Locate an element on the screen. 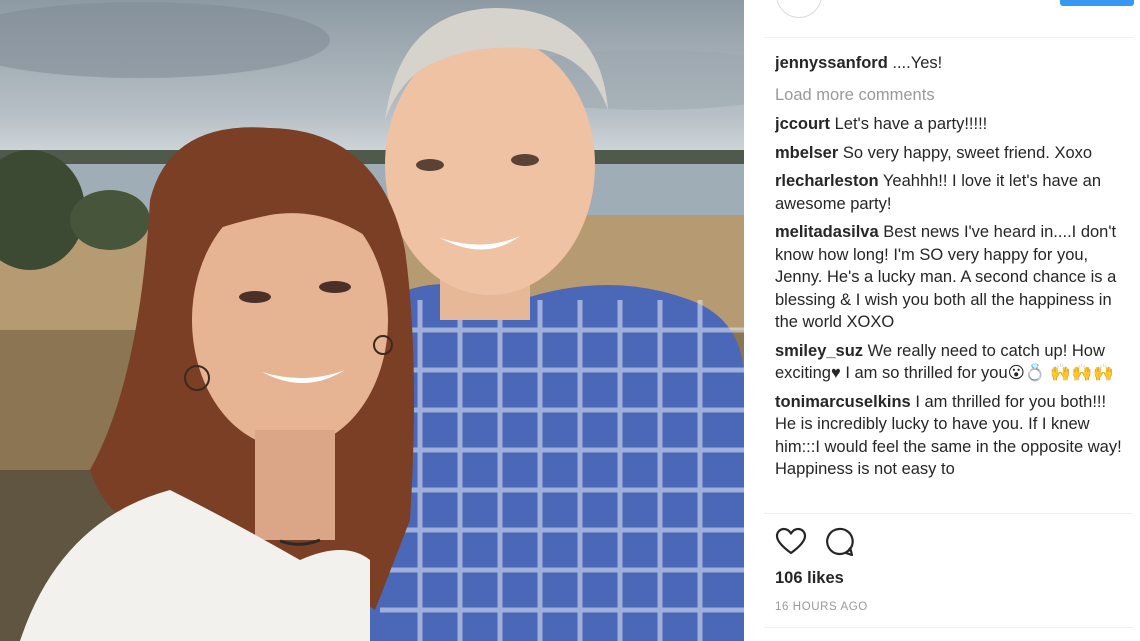  comment-username: smiley_suz is located at coordinates (819, 351).